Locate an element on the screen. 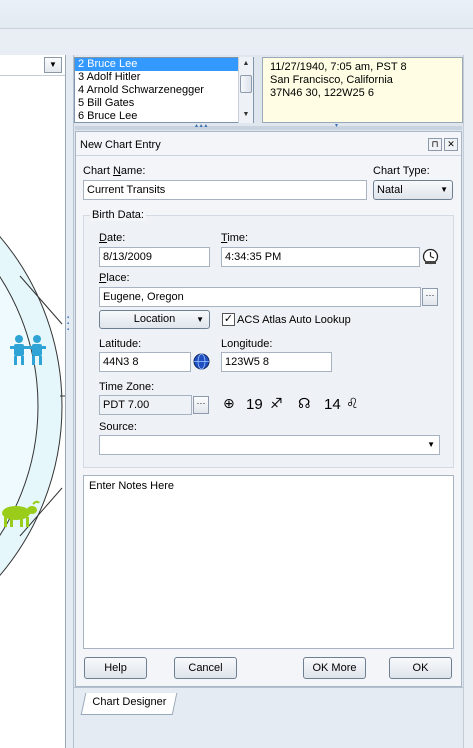 The image size is (473, 748). globe-icon is located at coordinates (201, 361).